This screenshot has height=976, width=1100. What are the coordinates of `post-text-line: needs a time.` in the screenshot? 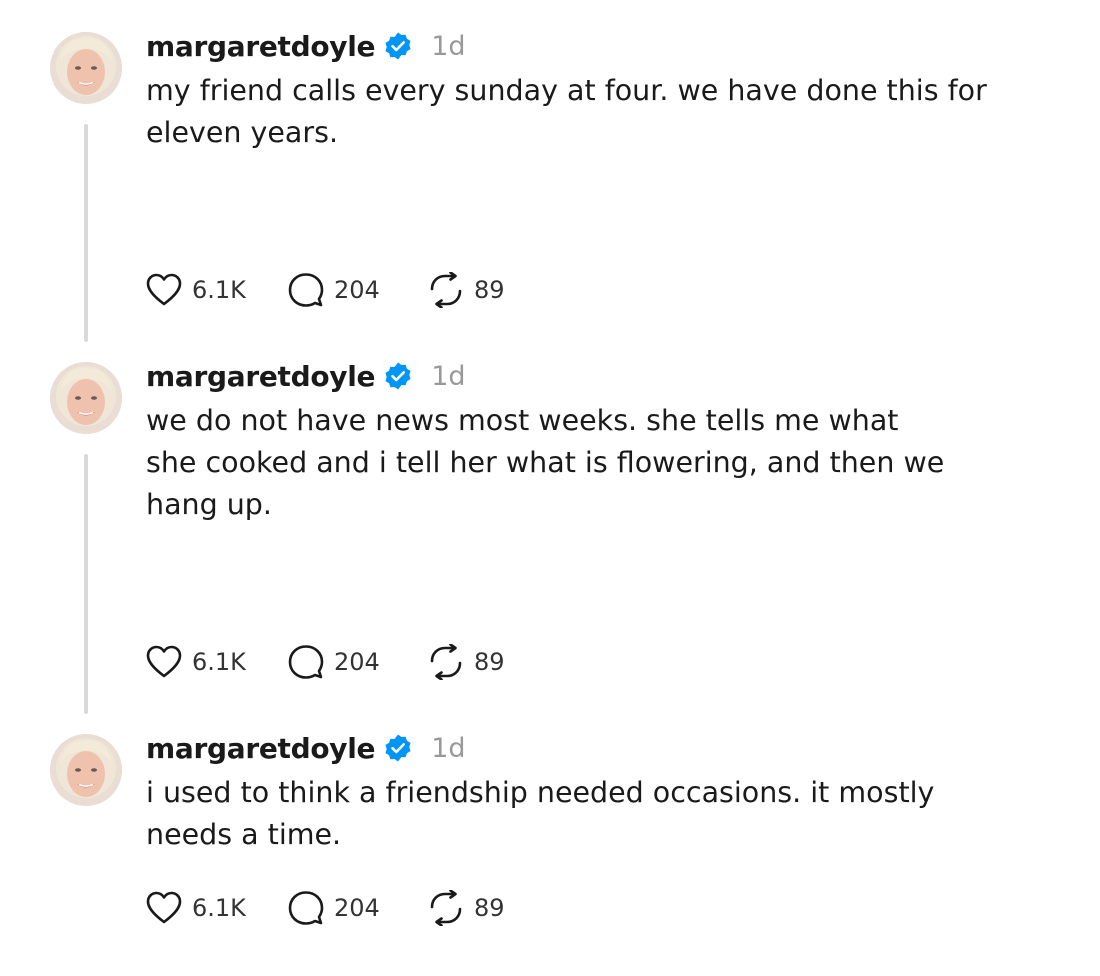 It's located at (244, 834).